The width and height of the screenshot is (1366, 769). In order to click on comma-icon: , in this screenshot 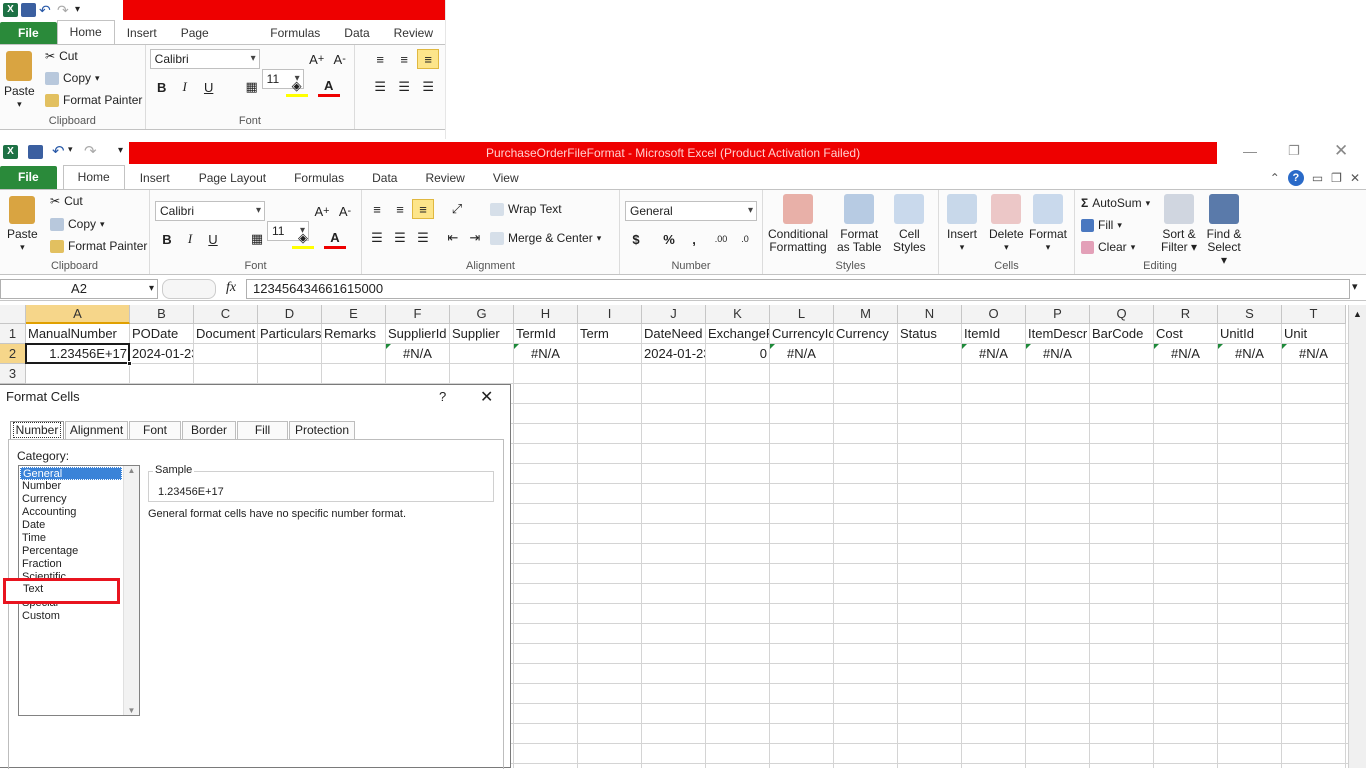, I will do `click(694, 239)`.